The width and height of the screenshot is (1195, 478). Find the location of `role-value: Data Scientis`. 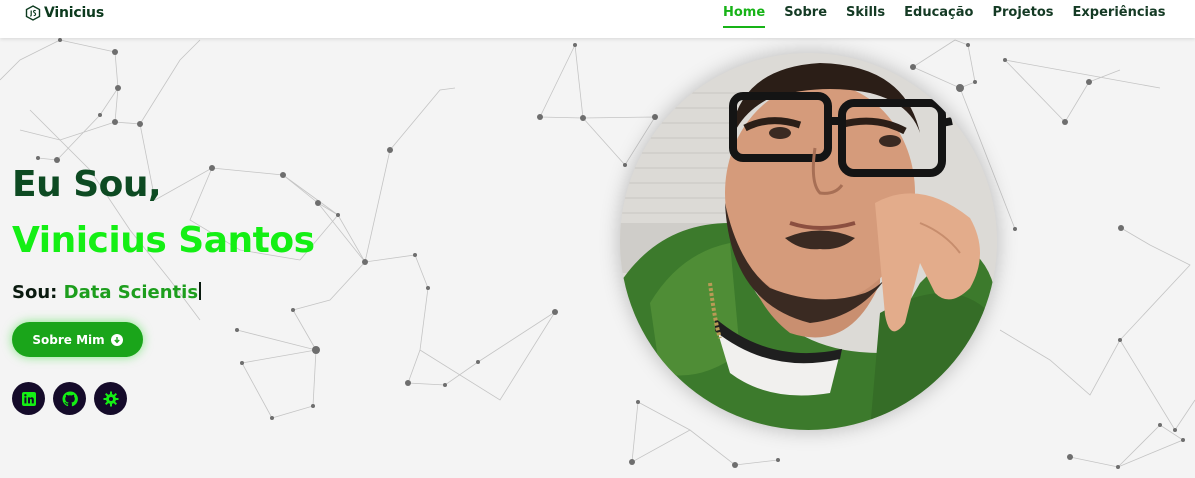

role-value: Data Scientis is located at coordinates (131, 292).